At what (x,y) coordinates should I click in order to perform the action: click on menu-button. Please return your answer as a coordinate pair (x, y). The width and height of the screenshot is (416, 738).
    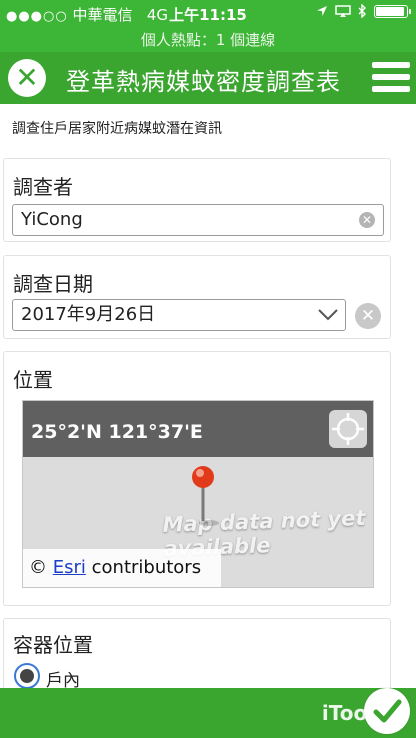
    Looking at the image, I should click on (391, 78).